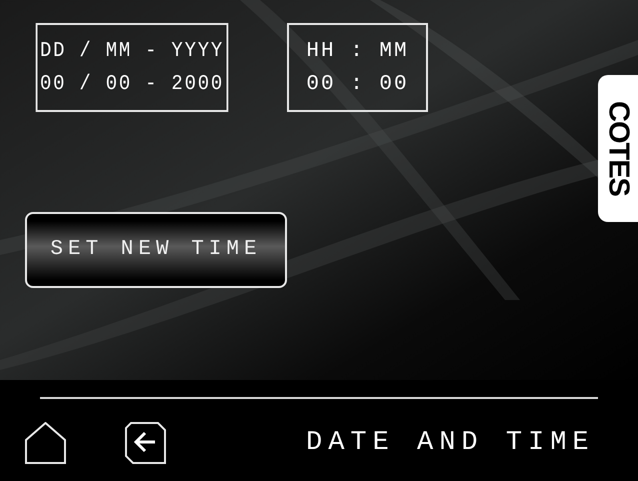 The image size is (638, 481). What do you see at coordinates (450, 443) in the screenshot?
I see `screen-title: DATE AND TIME` at bounding box center [450, 443].